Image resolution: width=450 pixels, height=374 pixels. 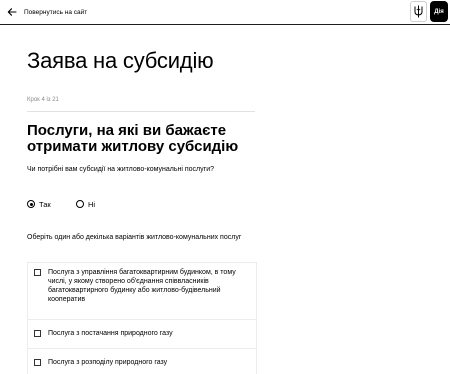 I want to click on page-title: Заява на субсидію, so click(x=120, y=60).